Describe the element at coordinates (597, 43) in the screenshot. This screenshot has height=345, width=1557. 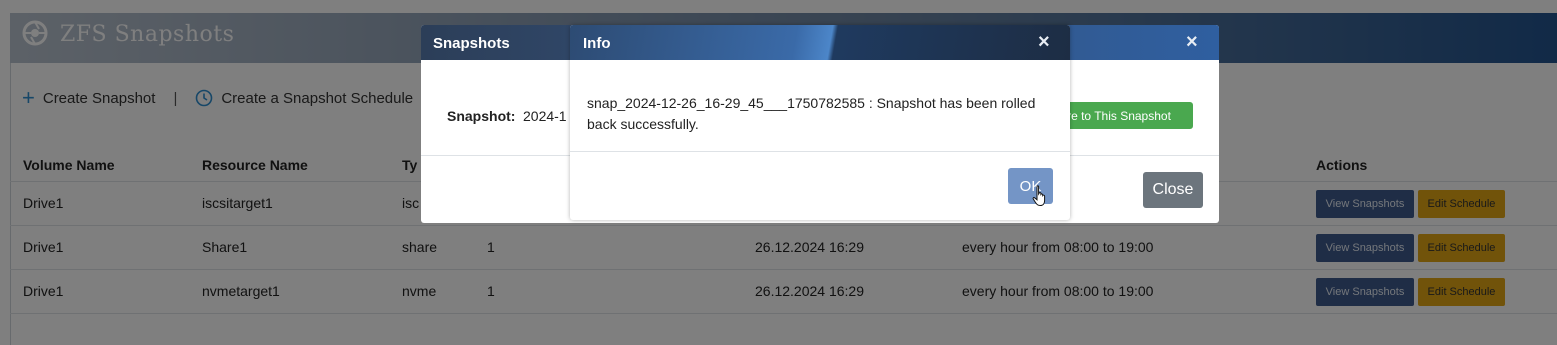
I see `info-modal-title: Info` at that location.